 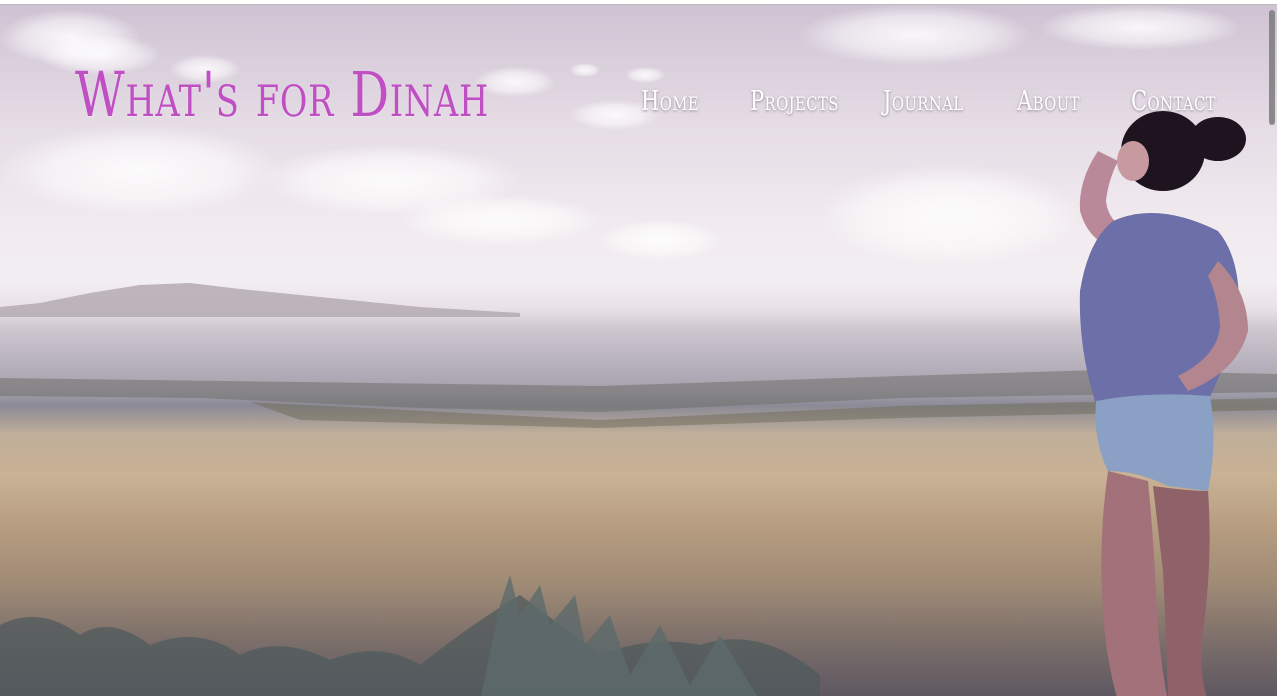 I want to click on nav-item-projects: Projects, so click(x=794, y=101).